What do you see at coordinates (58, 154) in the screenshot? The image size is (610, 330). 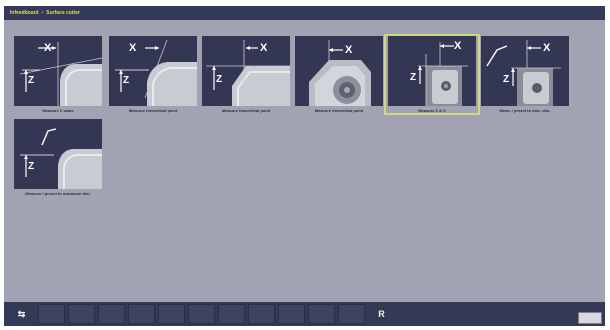 I see `preset-maximum-dim-icon: Z` at bounding box center [58, 154].